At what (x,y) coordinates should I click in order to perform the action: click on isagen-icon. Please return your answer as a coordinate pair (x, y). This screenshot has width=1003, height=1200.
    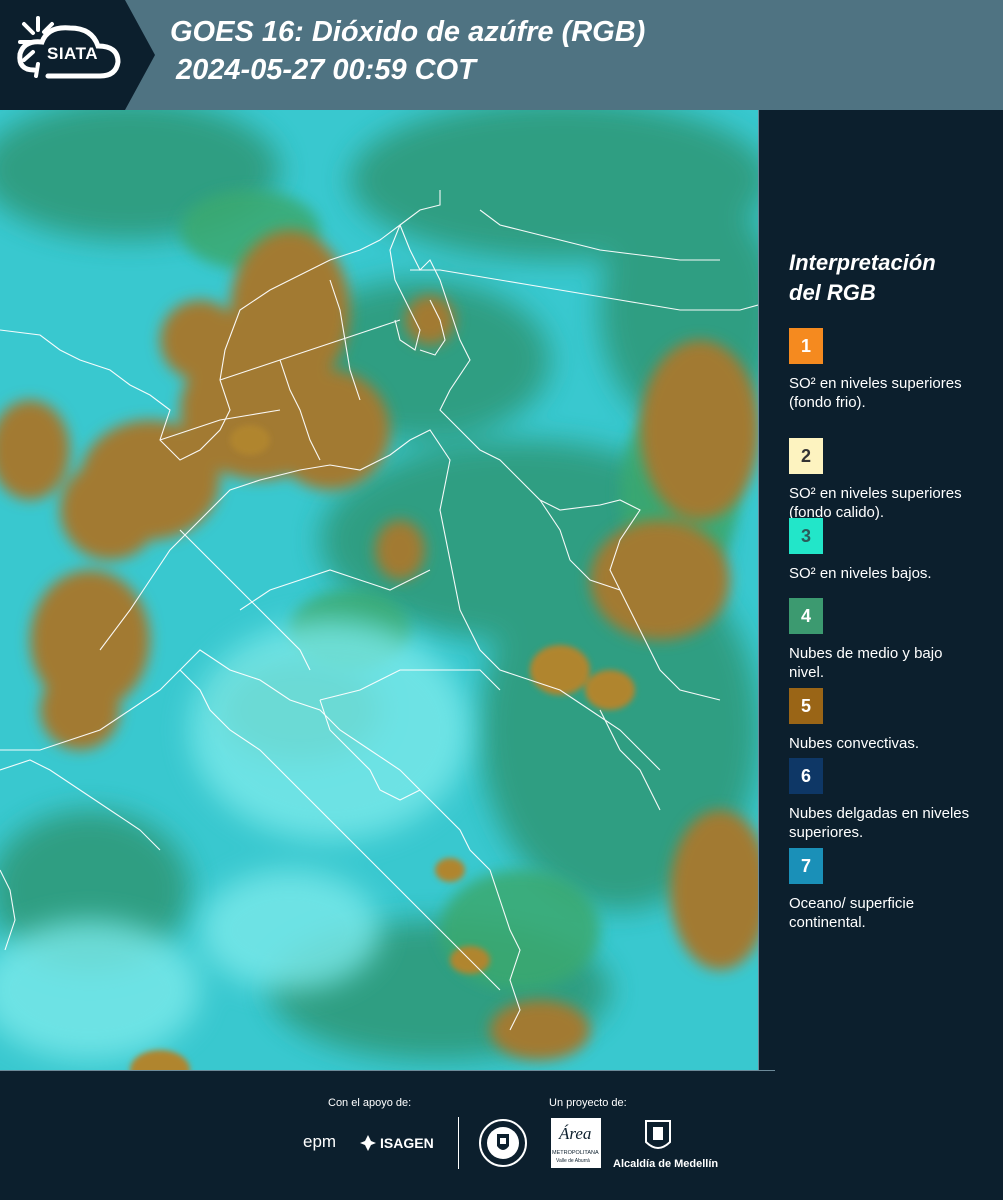
    Looking at the image, I should click on (368, 1143).